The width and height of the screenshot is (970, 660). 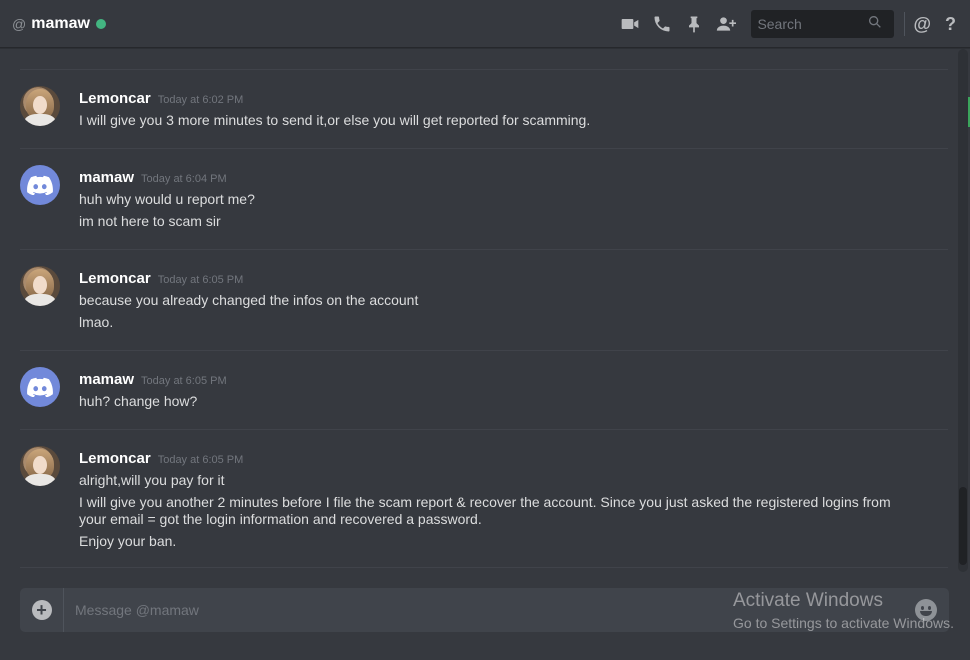 I want to click on message-input, so click(x=489, y=610).